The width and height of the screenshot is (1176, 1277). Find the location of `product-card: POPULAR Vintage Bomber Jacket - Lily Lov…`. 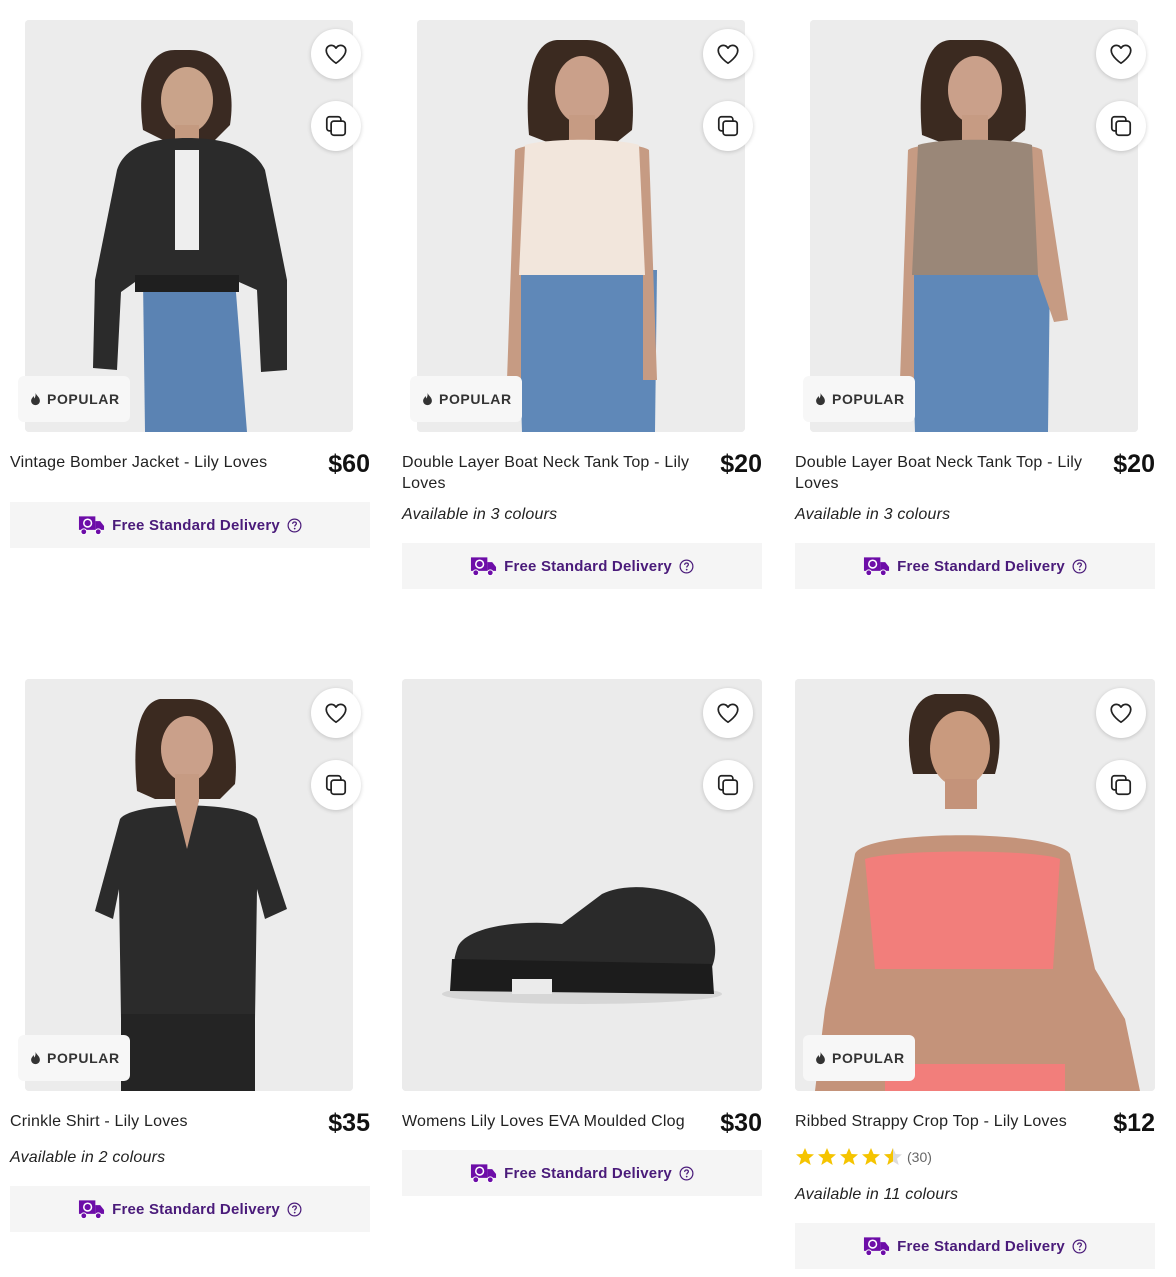

product-card: POPULAR Vintage Bomber Jacket - Lily Lov… is located at coordinates (190, 284).